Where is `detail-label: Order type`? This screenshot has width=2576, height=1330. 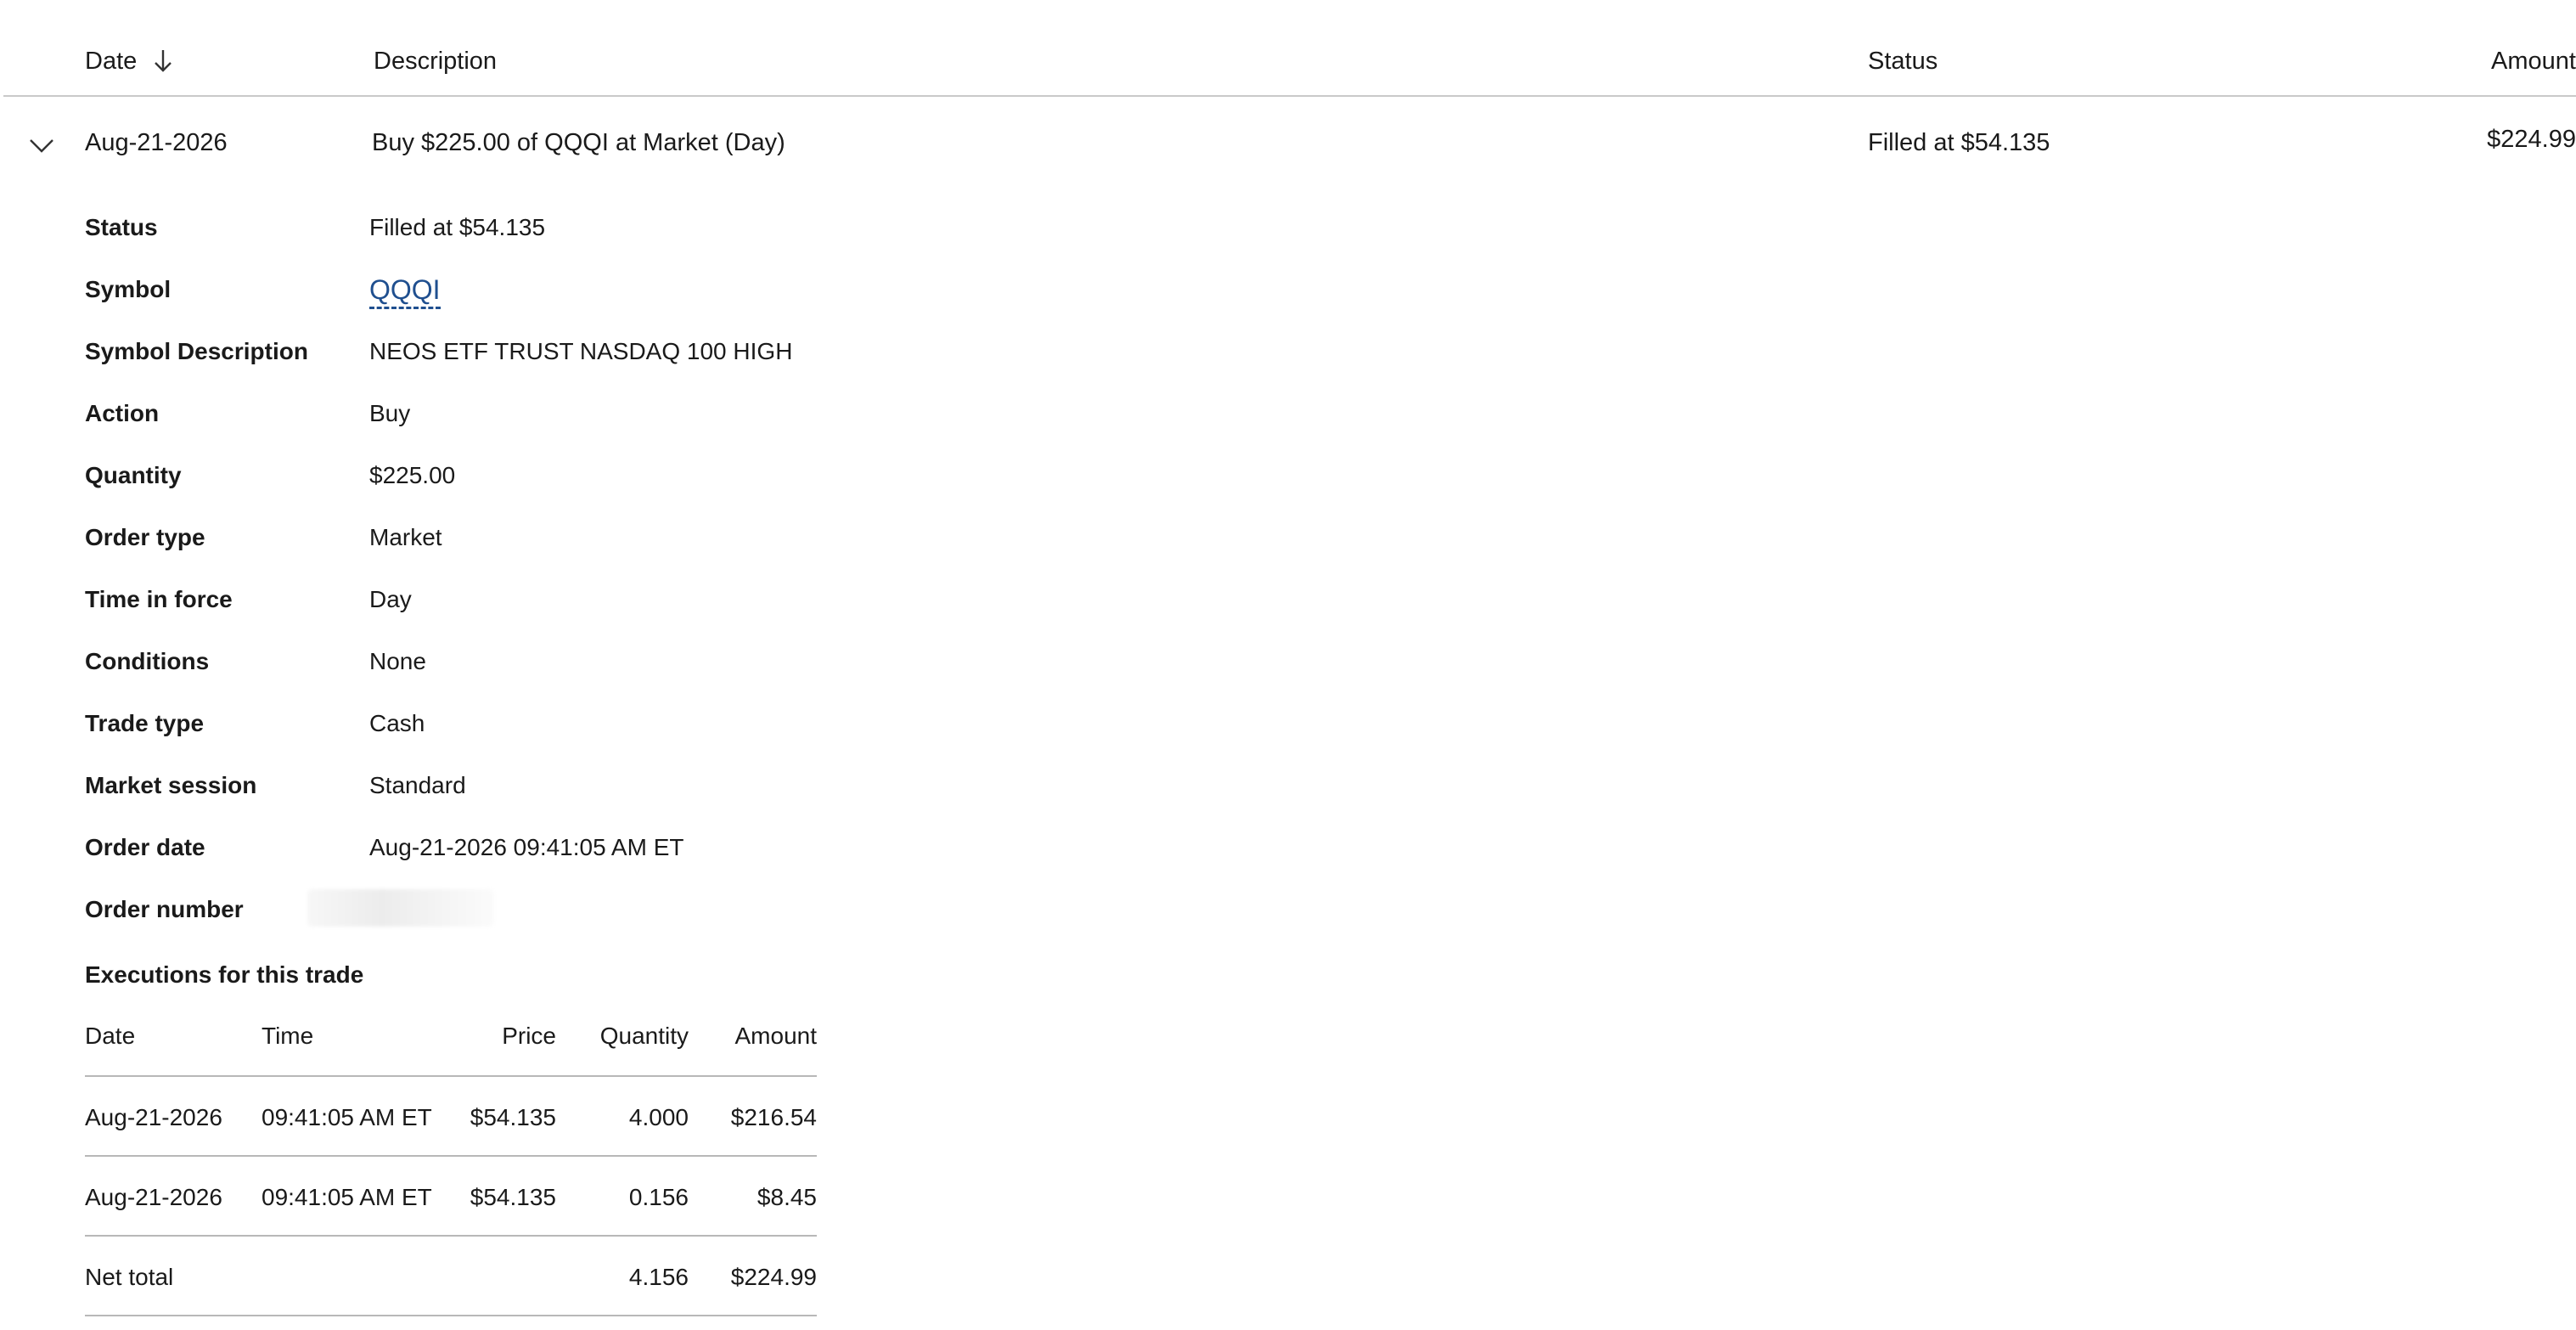 detail-label: Order type is located at coordinates (145, 537).